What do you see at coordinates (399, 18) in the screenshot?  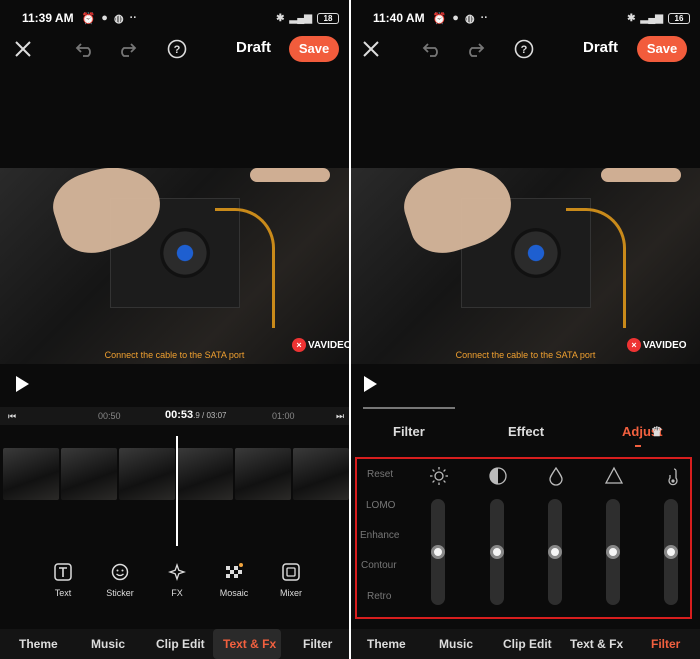 I see `status-time: 11:40 AM` at bounding box center [399, 18].